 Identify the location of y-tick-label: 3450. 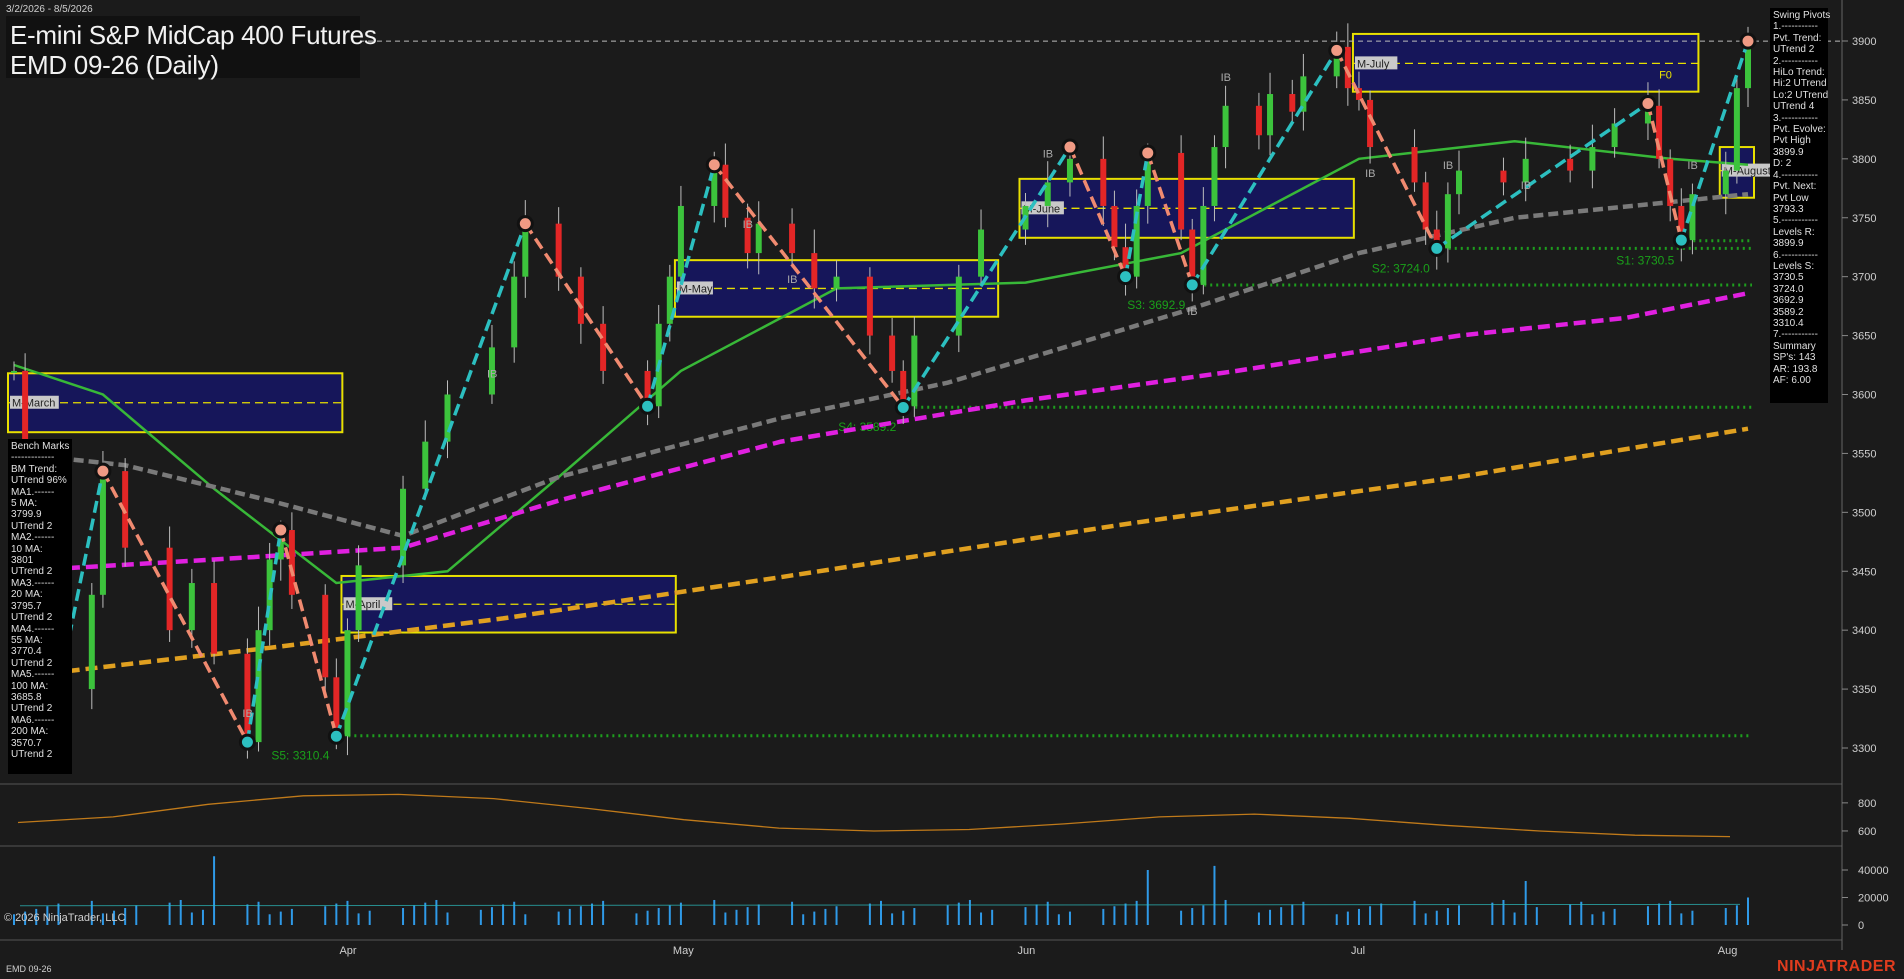
(1864, 572).